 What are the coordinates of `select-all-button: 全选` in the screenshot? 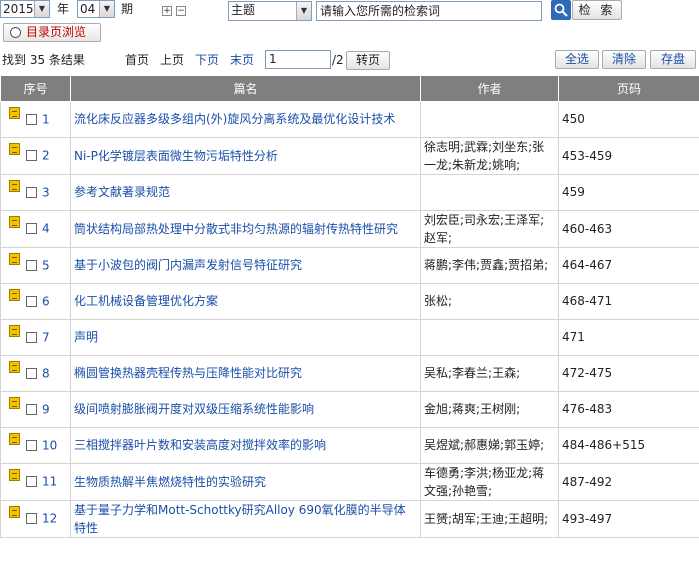 It's located at (577, 59).